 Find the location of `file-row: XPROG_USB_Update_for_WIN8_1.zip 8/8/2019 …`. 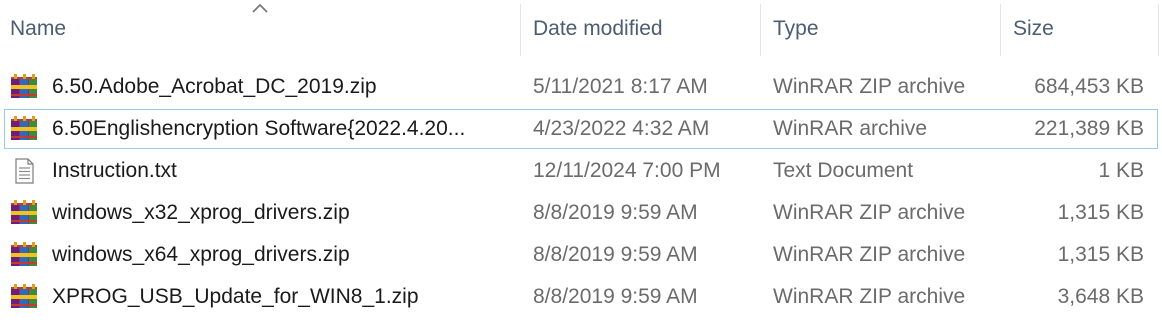

file-row: XPROG_USB_Update_for_WIN8_1.zip 8/8/2019 … is located at coordinates (581, 297).